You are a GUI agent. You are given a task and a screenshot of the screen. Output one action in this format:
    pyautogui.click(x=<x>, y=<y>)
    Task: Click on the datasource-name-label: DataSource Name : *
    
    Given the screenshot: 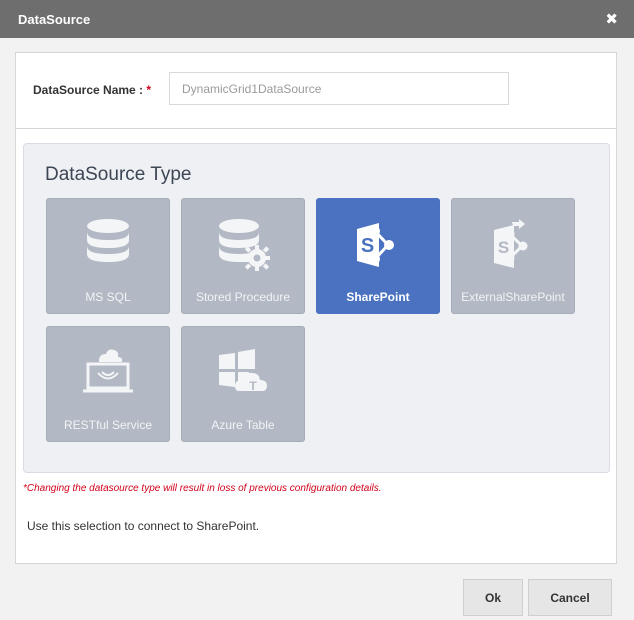 What is the action you would take?
    pyautogui.click(x=92, y=90)
    